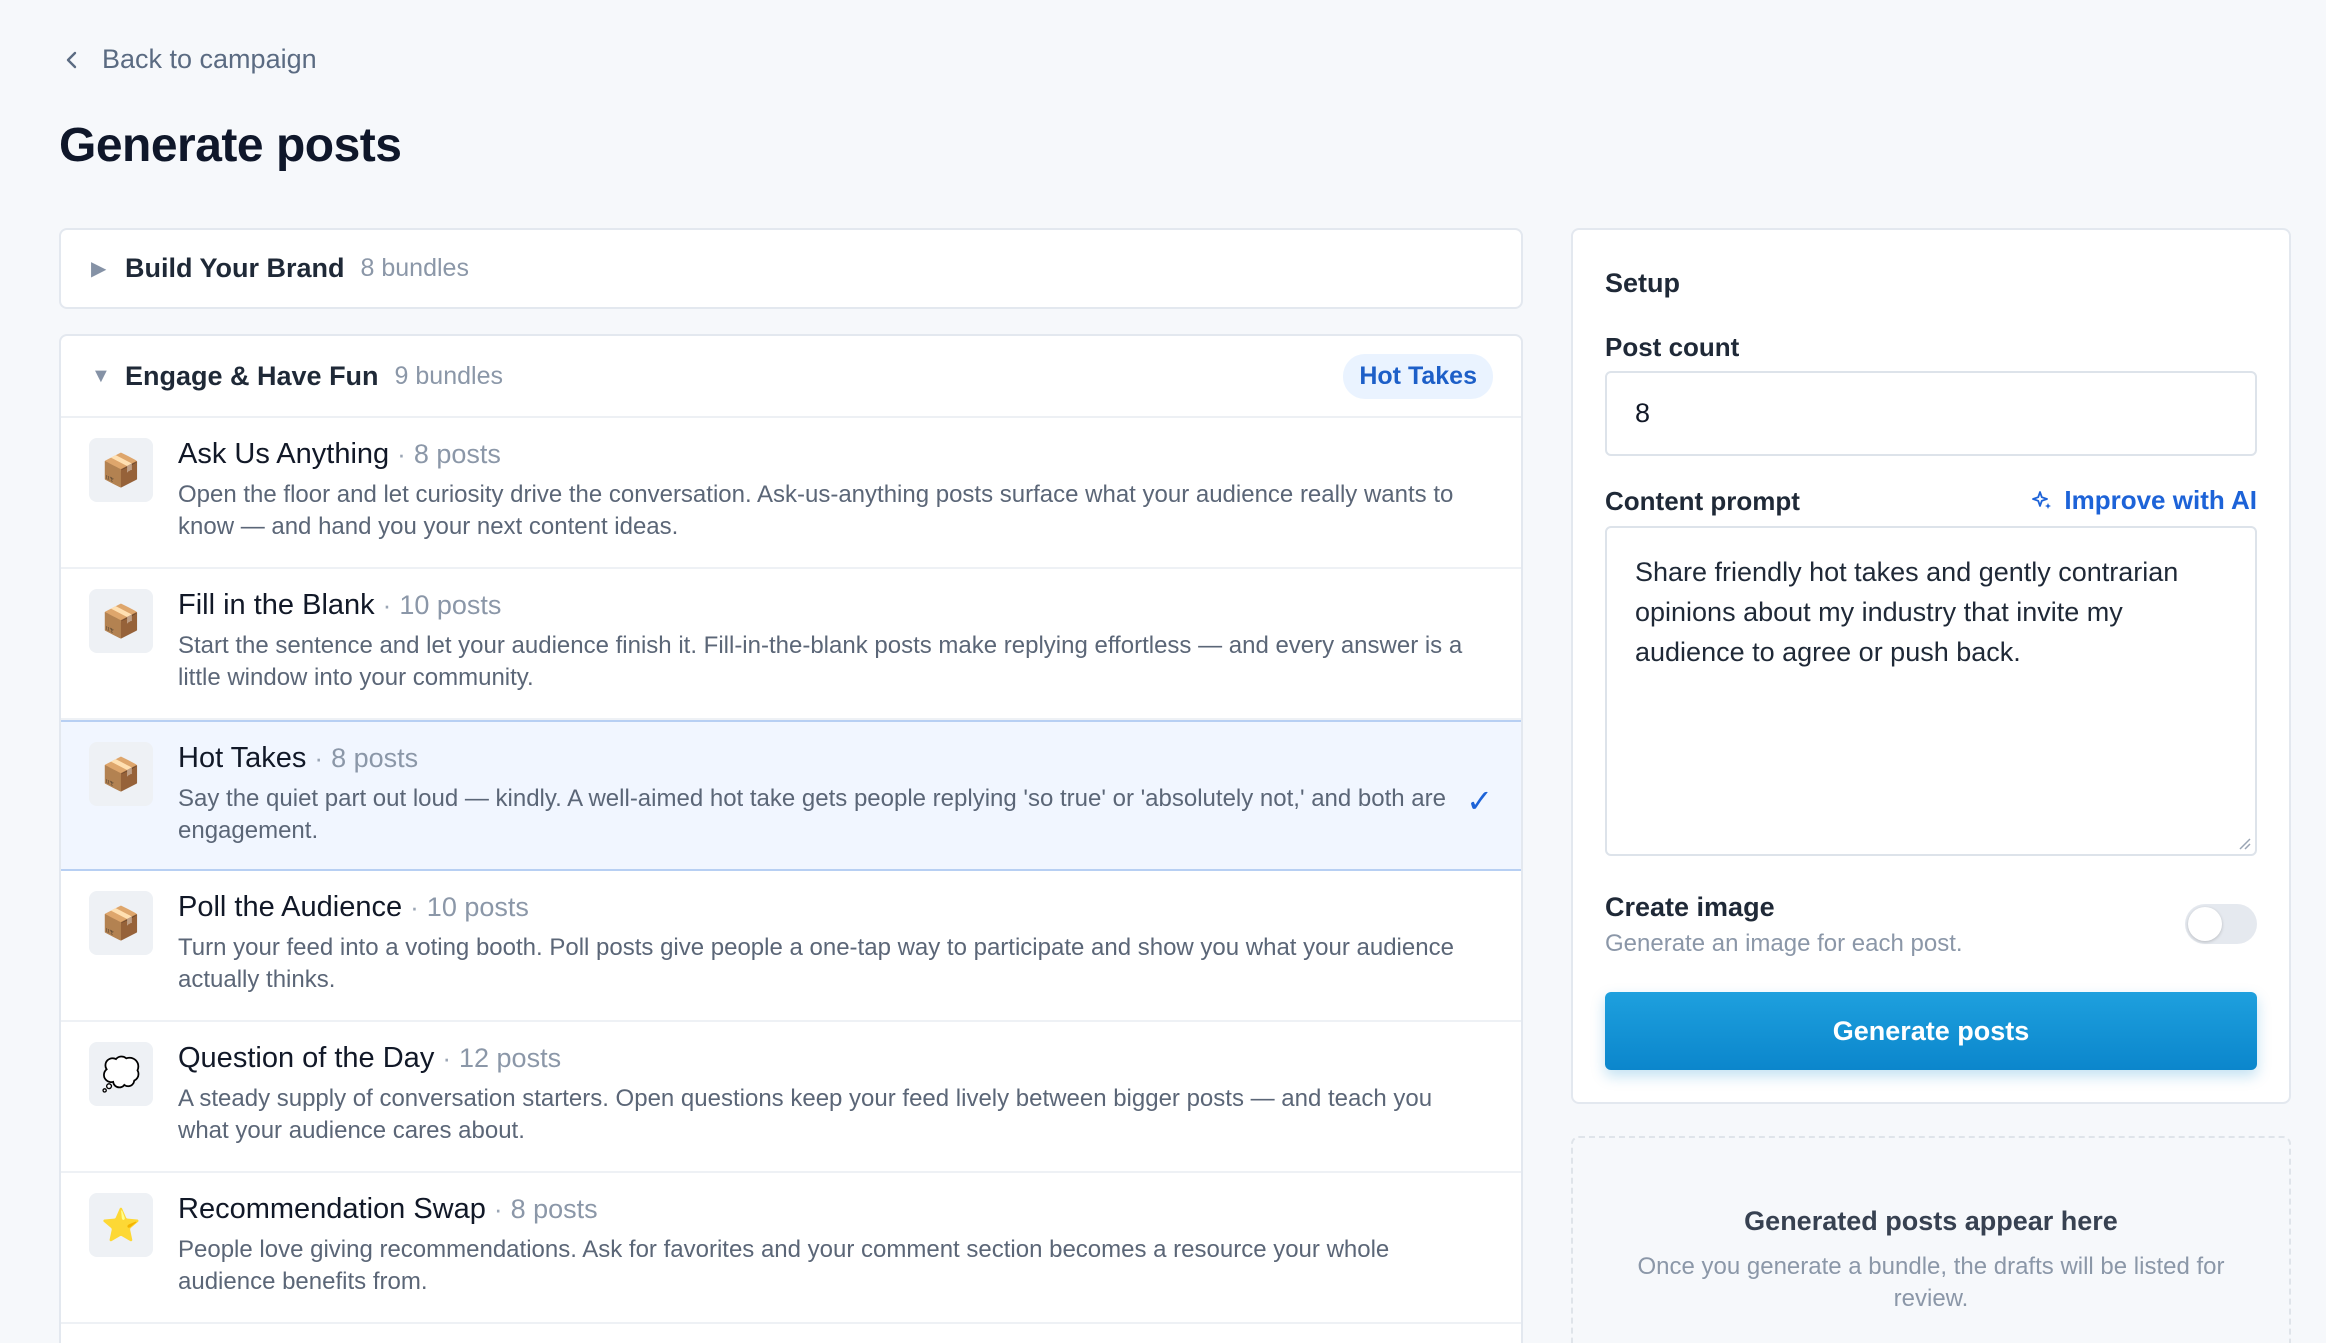  What do you see at coordinates (99, 269) in the screenshot?
I see `caret-right-icon: ▶` at bounding box center [99, 269].